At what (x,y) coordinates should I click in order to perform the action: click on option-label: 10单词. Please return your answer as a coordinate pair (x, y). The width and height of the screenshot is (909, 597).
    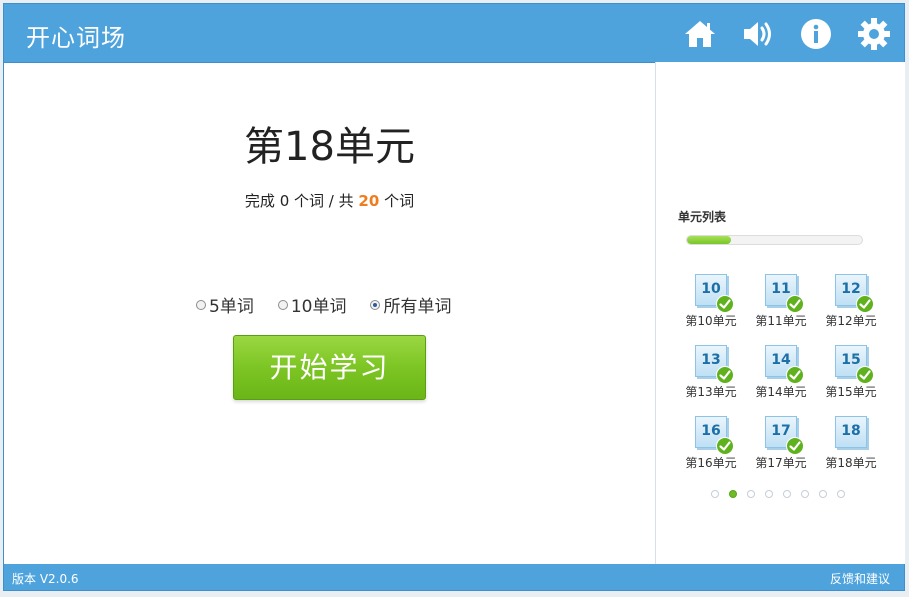
    Looking at the image, I should click on (318, 307).